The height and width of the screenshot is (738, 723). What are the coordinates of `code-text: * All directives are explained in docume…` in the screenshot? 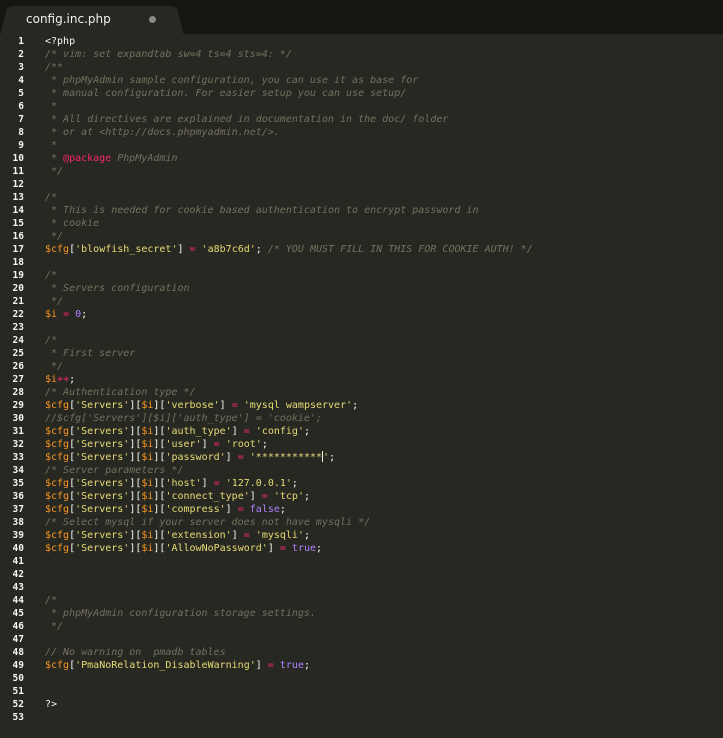 It's located at (246, 119).